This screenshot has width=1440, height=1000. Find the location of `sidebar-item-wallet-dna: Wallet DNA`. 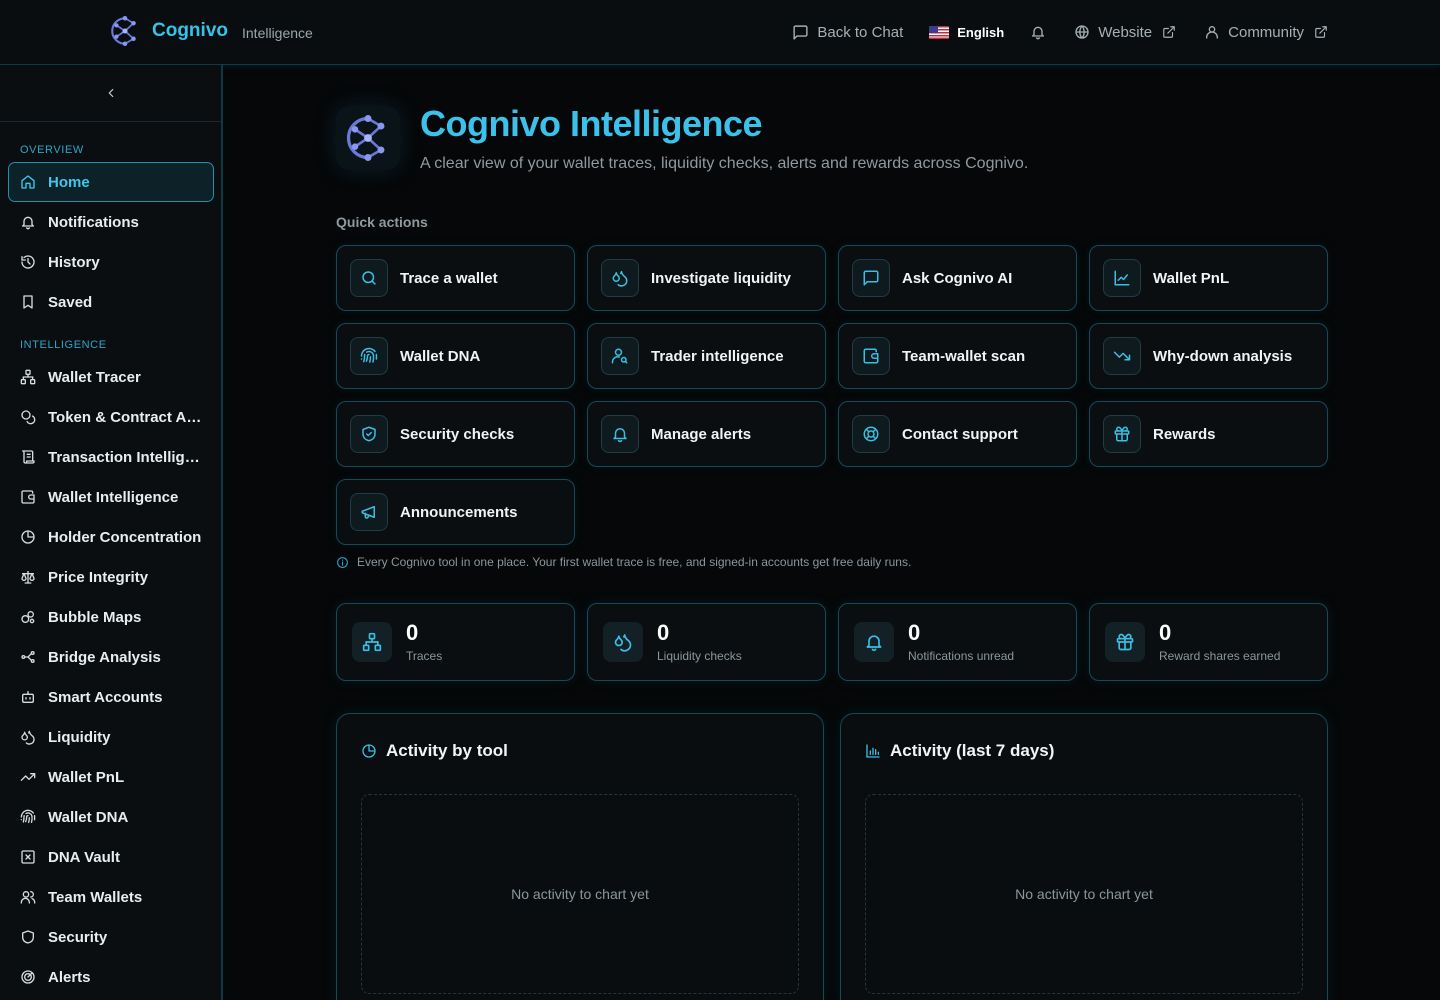

sidebar-item-wallet-dna: Wallet DNA is located at coordinates (111, 817).